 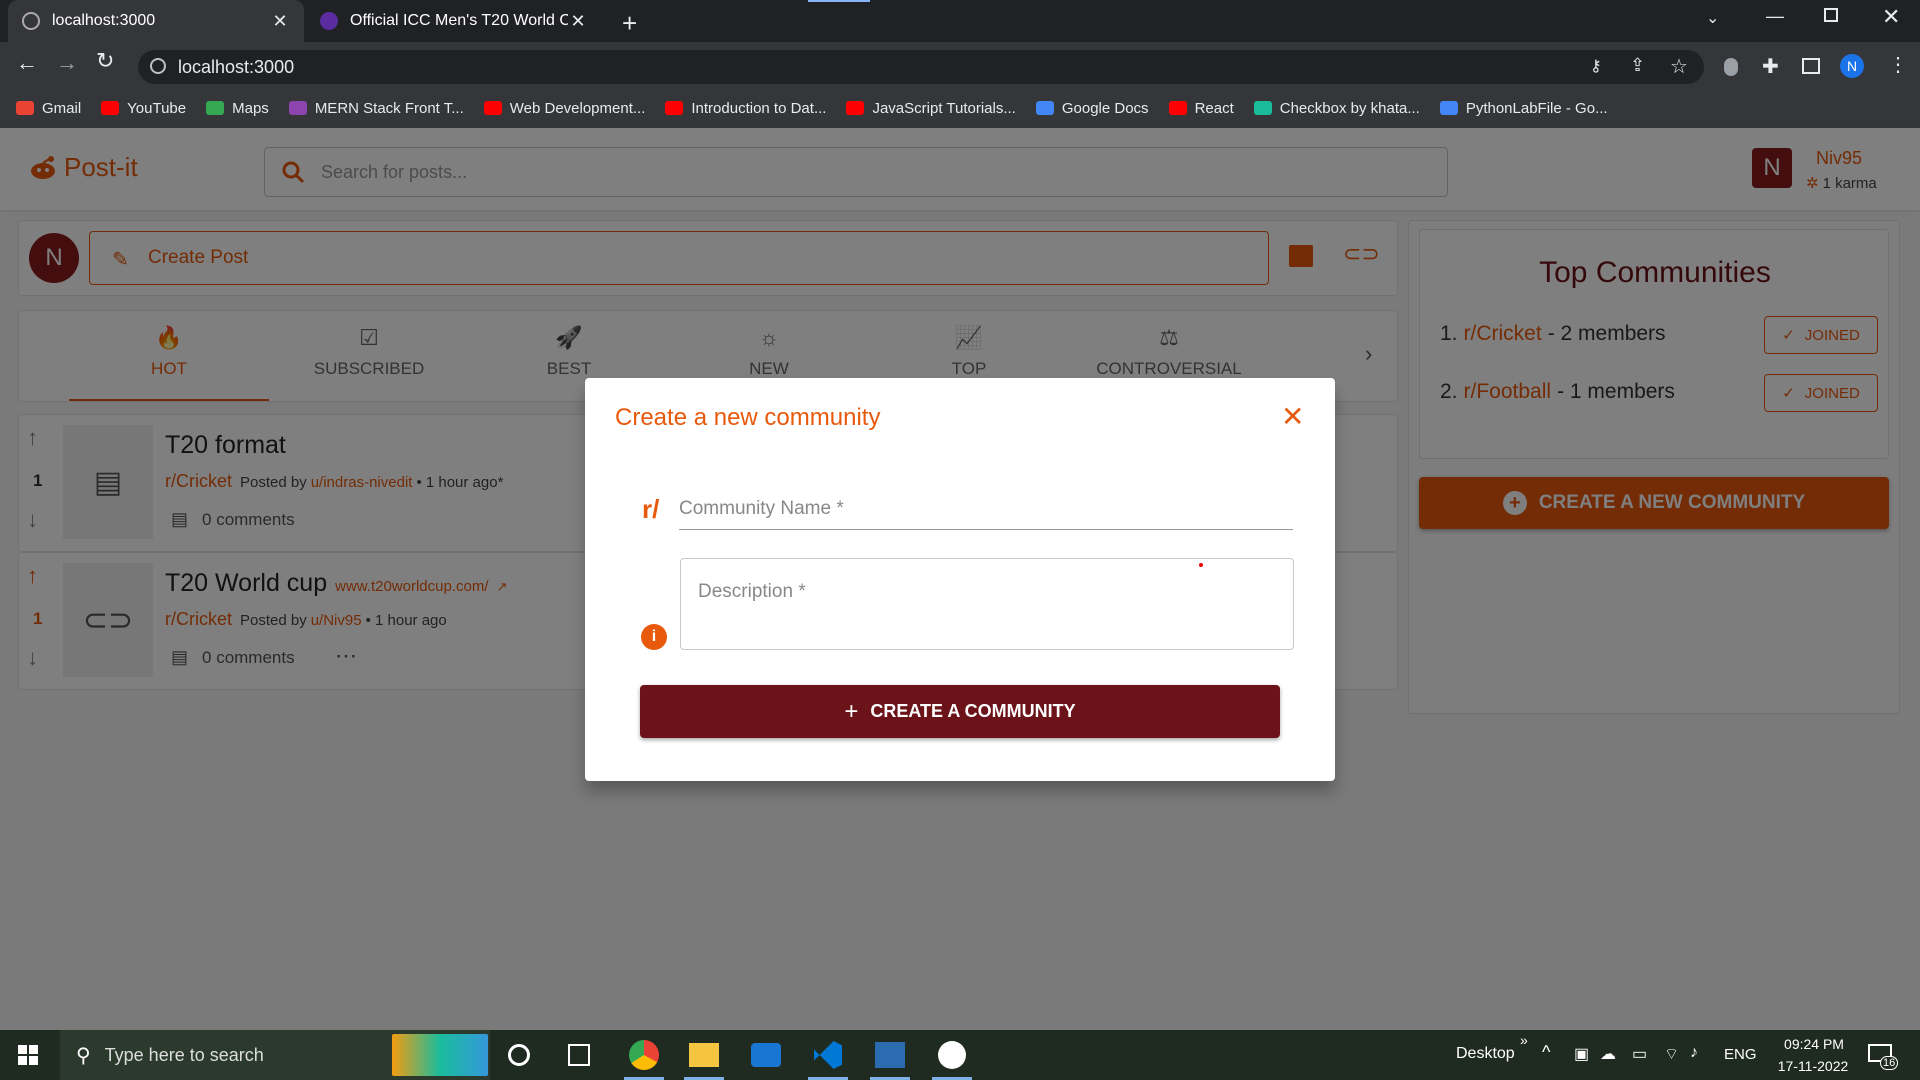 I want to click on bookmark-item: React, so click(x=1201, y=108).